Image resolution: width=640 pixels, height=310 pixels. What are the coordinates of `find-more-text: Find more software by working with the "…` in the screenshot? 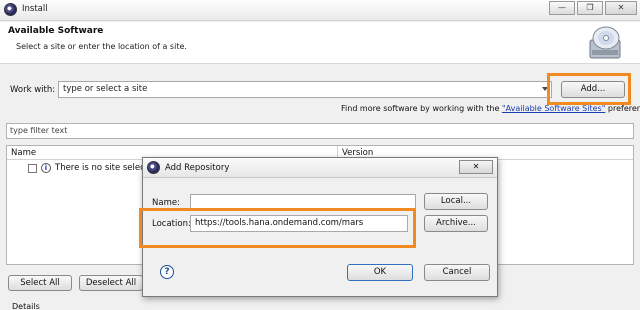 It's located at (490, 108).